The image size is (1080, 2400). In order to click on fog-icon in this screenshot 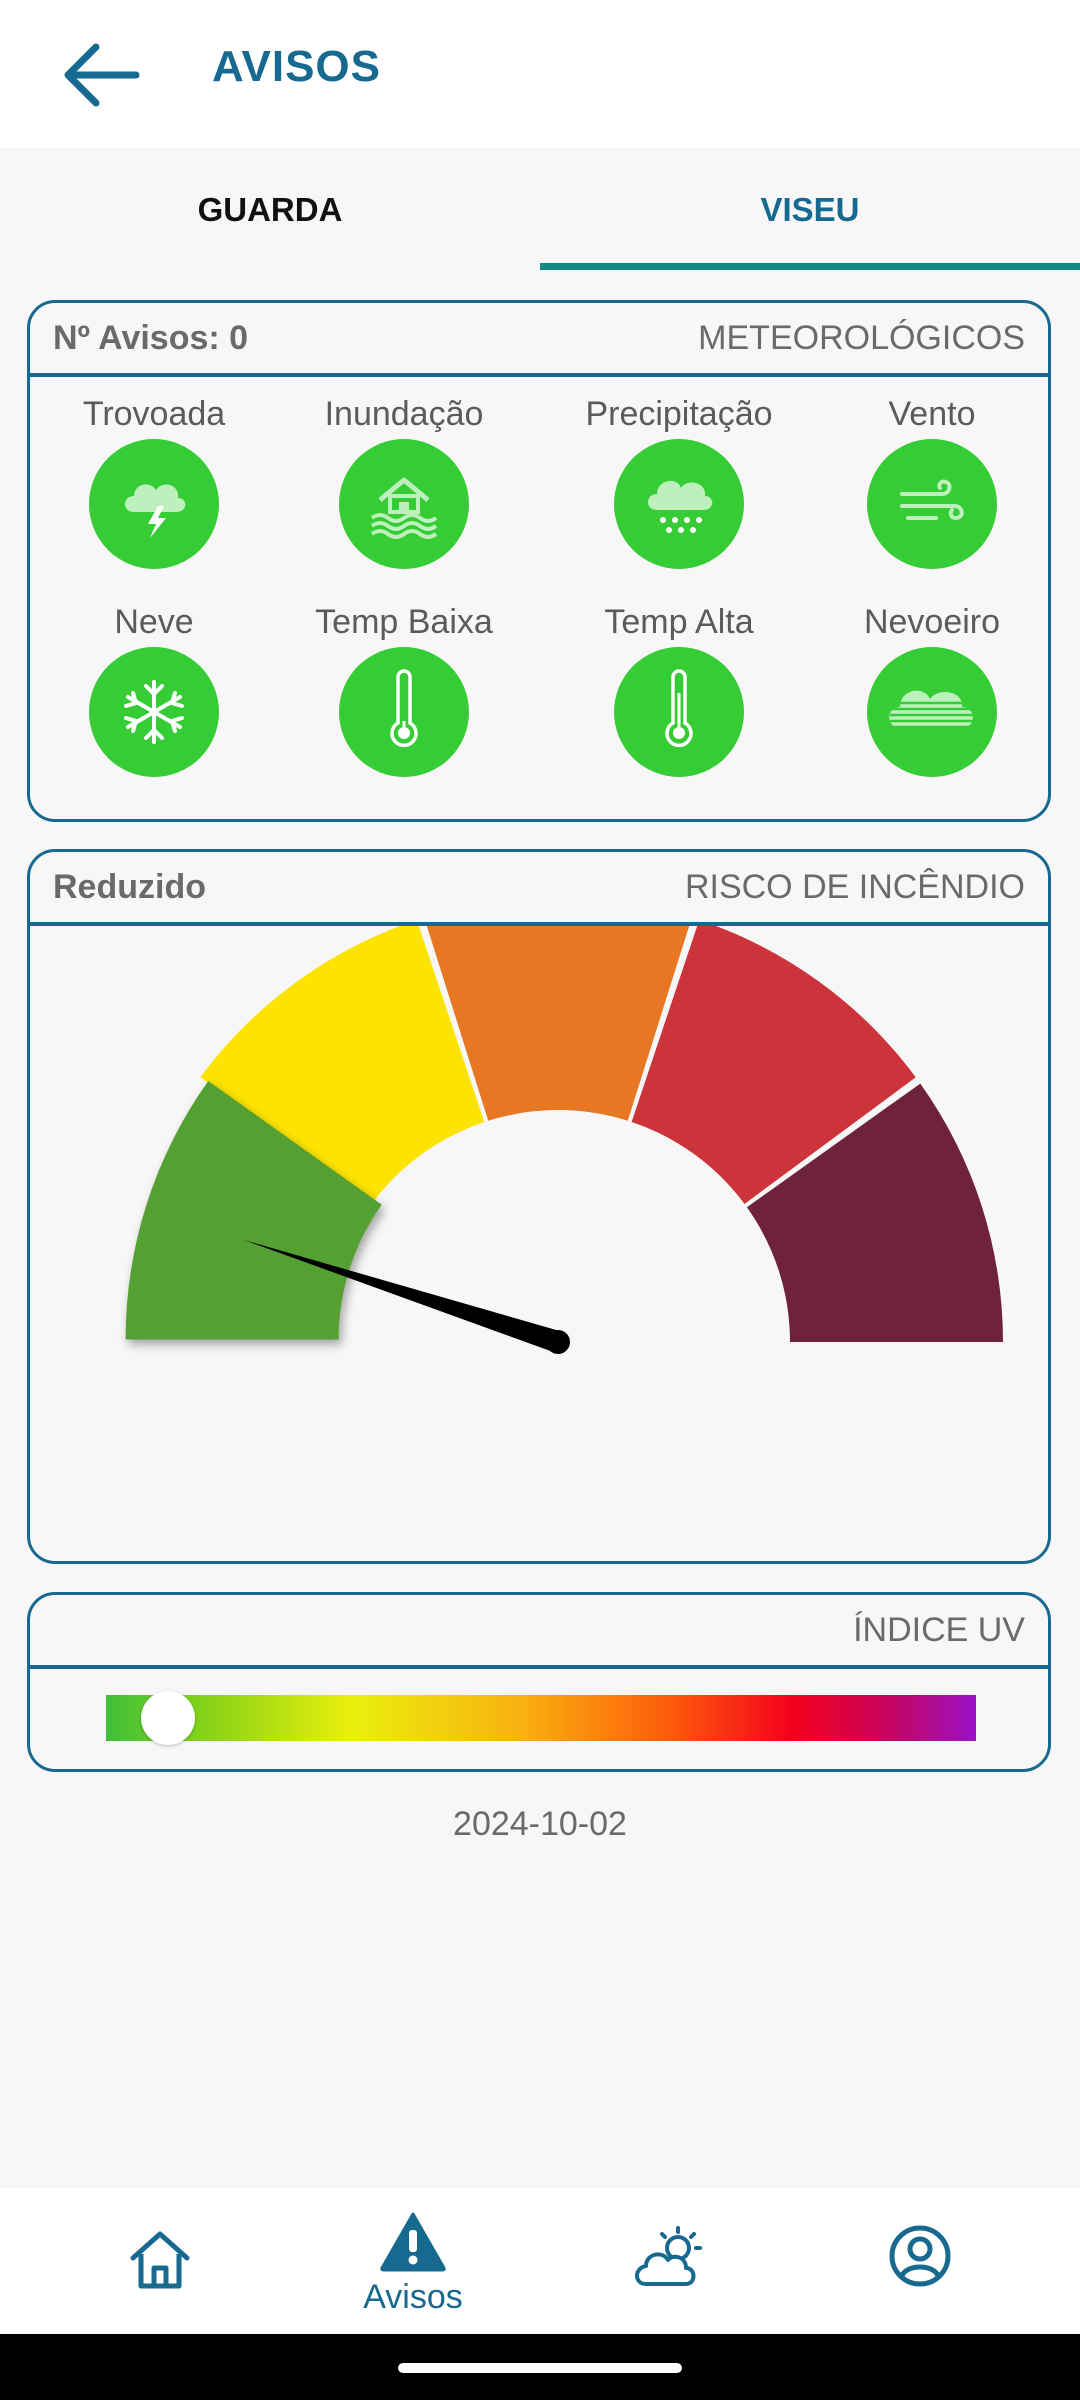, I will do `click(931, 709)`.